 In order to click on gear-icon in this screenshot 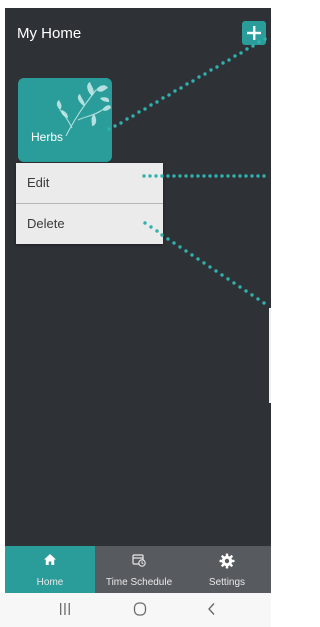, I will do `click(227, 561)`.